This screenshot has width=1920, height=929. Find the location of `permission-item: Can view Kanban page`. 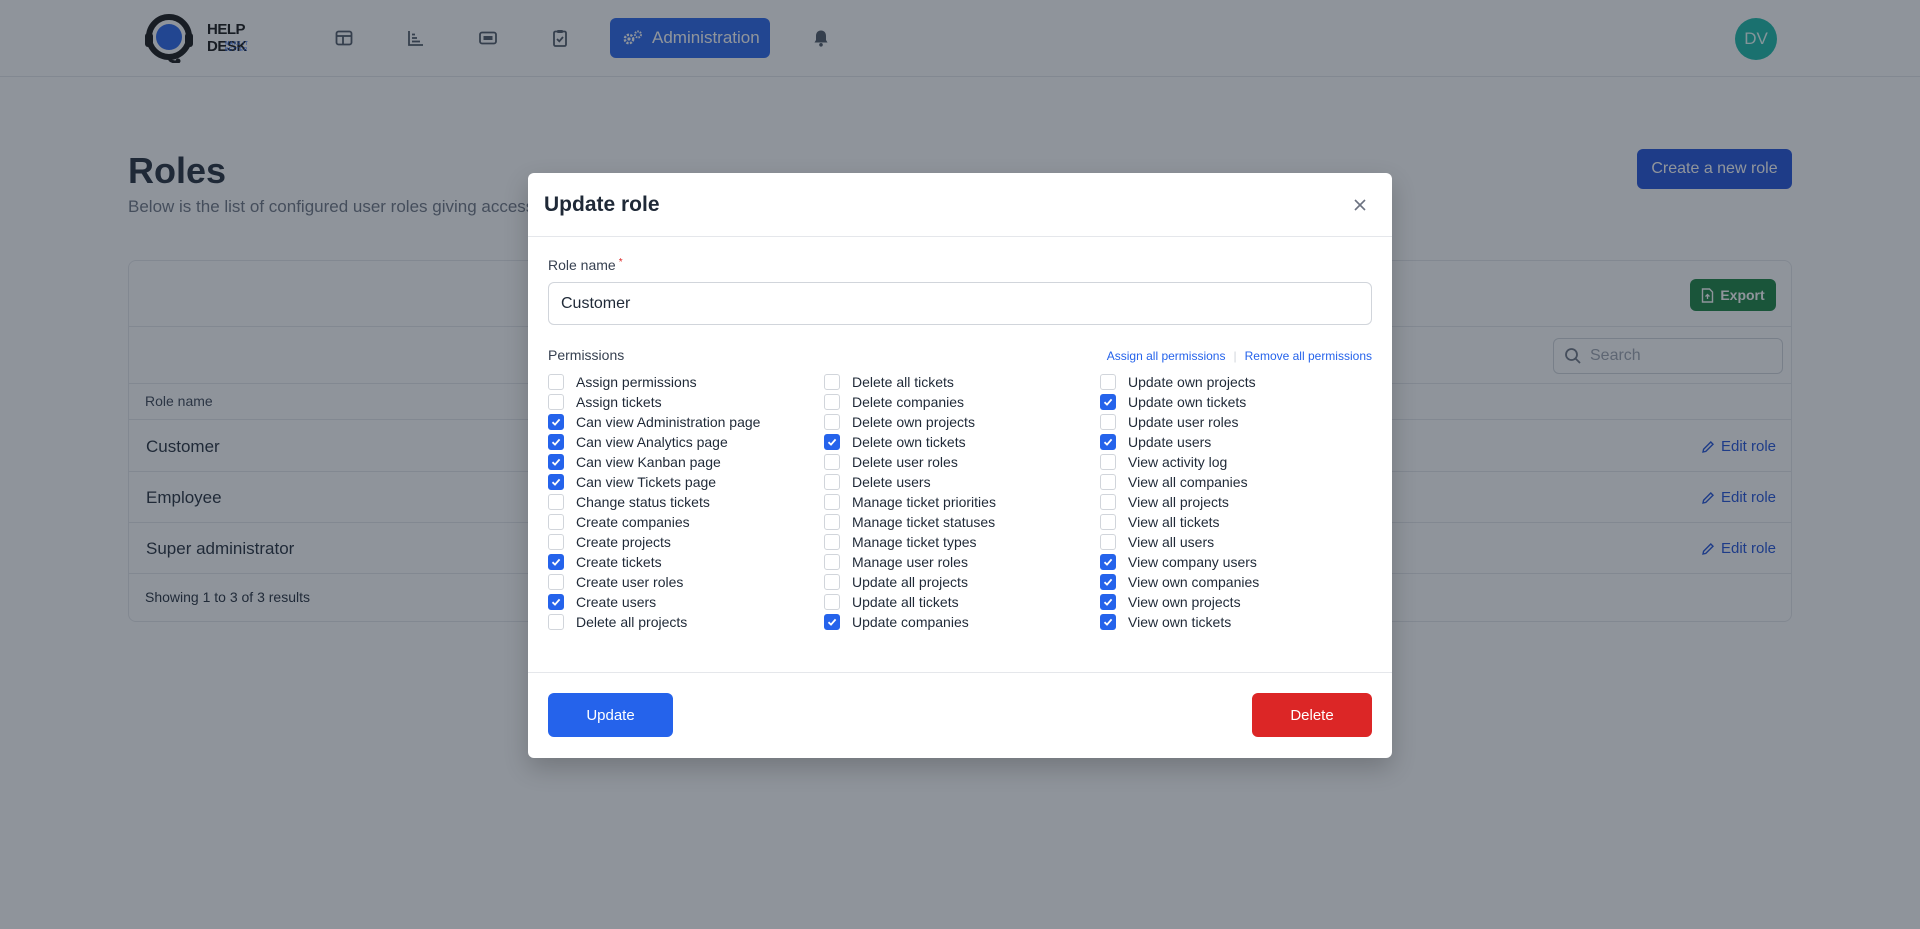

permission-item: Can view Kanban page is located at coordinates (686, 462).